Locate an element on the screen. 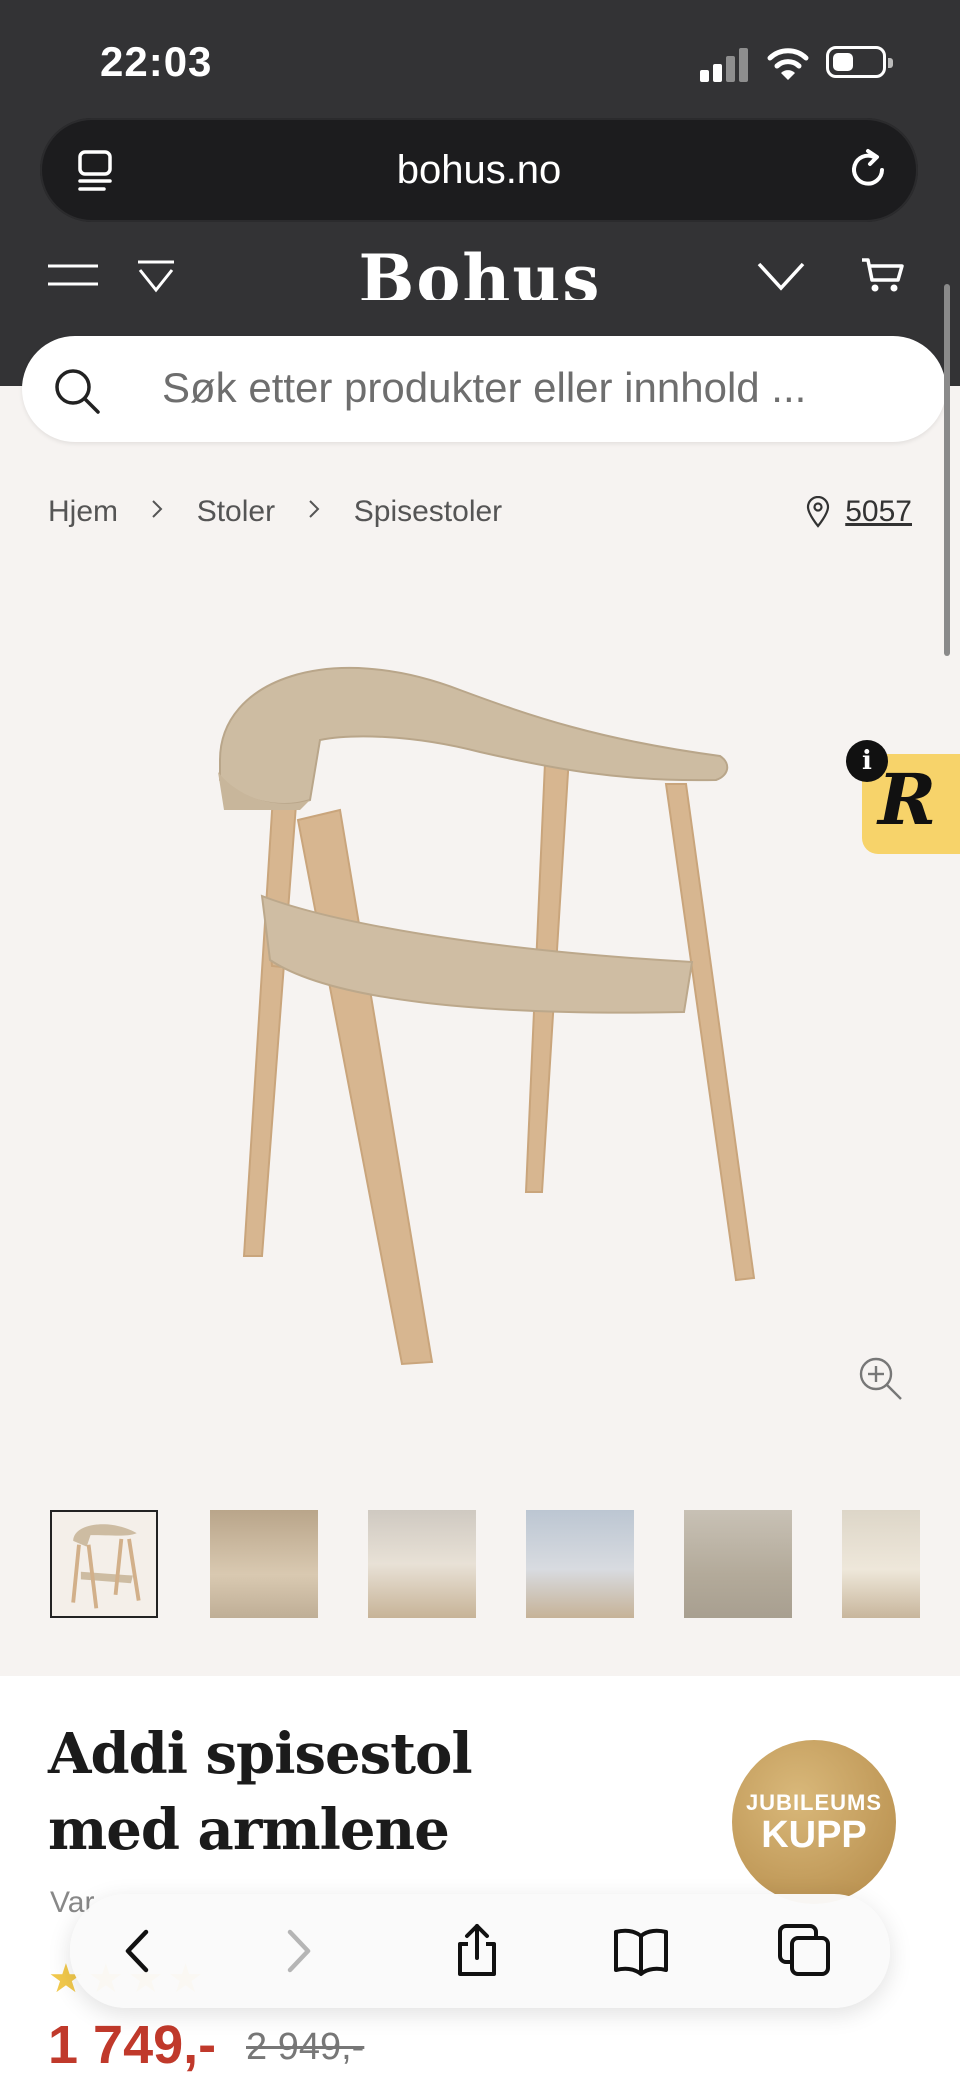 This screenshot has width=960, height=2078. url-text: bohus.no is located at coordinates (479, 170).